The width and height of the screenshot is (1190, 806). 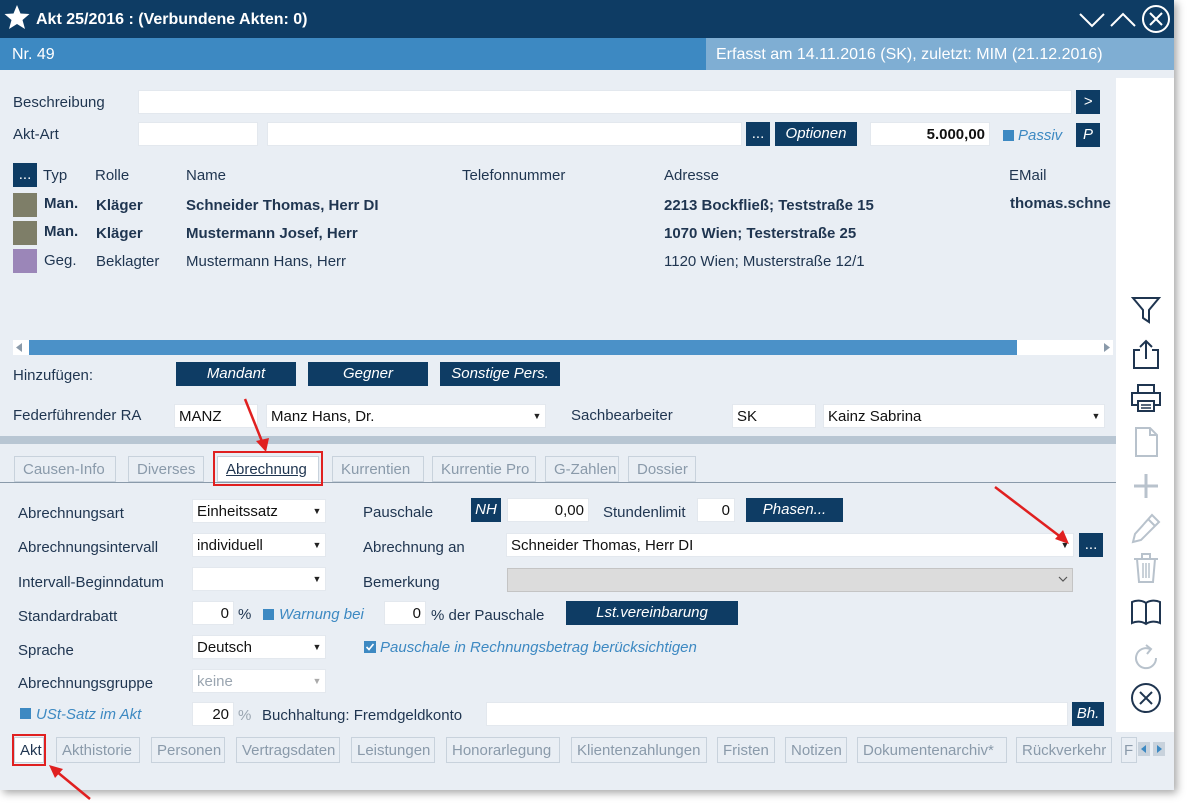 I want to click on bemerkung-select, so click(x=790, y=580).